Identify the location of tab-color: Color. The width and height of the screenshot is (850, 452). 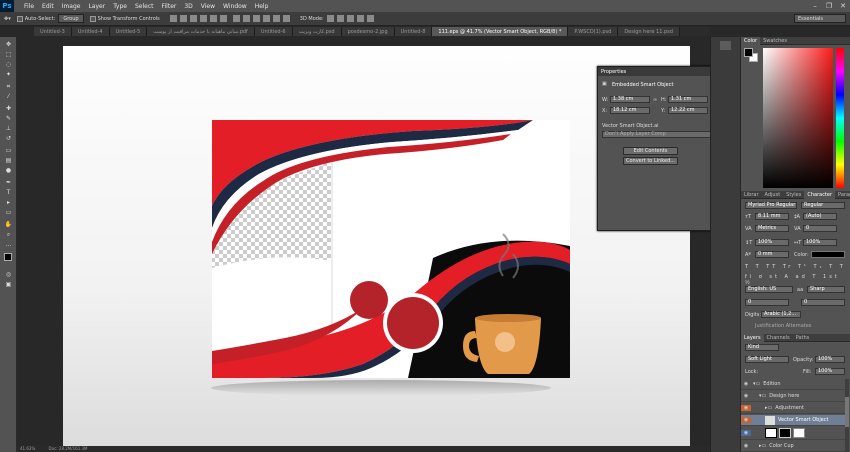
(751, 40).